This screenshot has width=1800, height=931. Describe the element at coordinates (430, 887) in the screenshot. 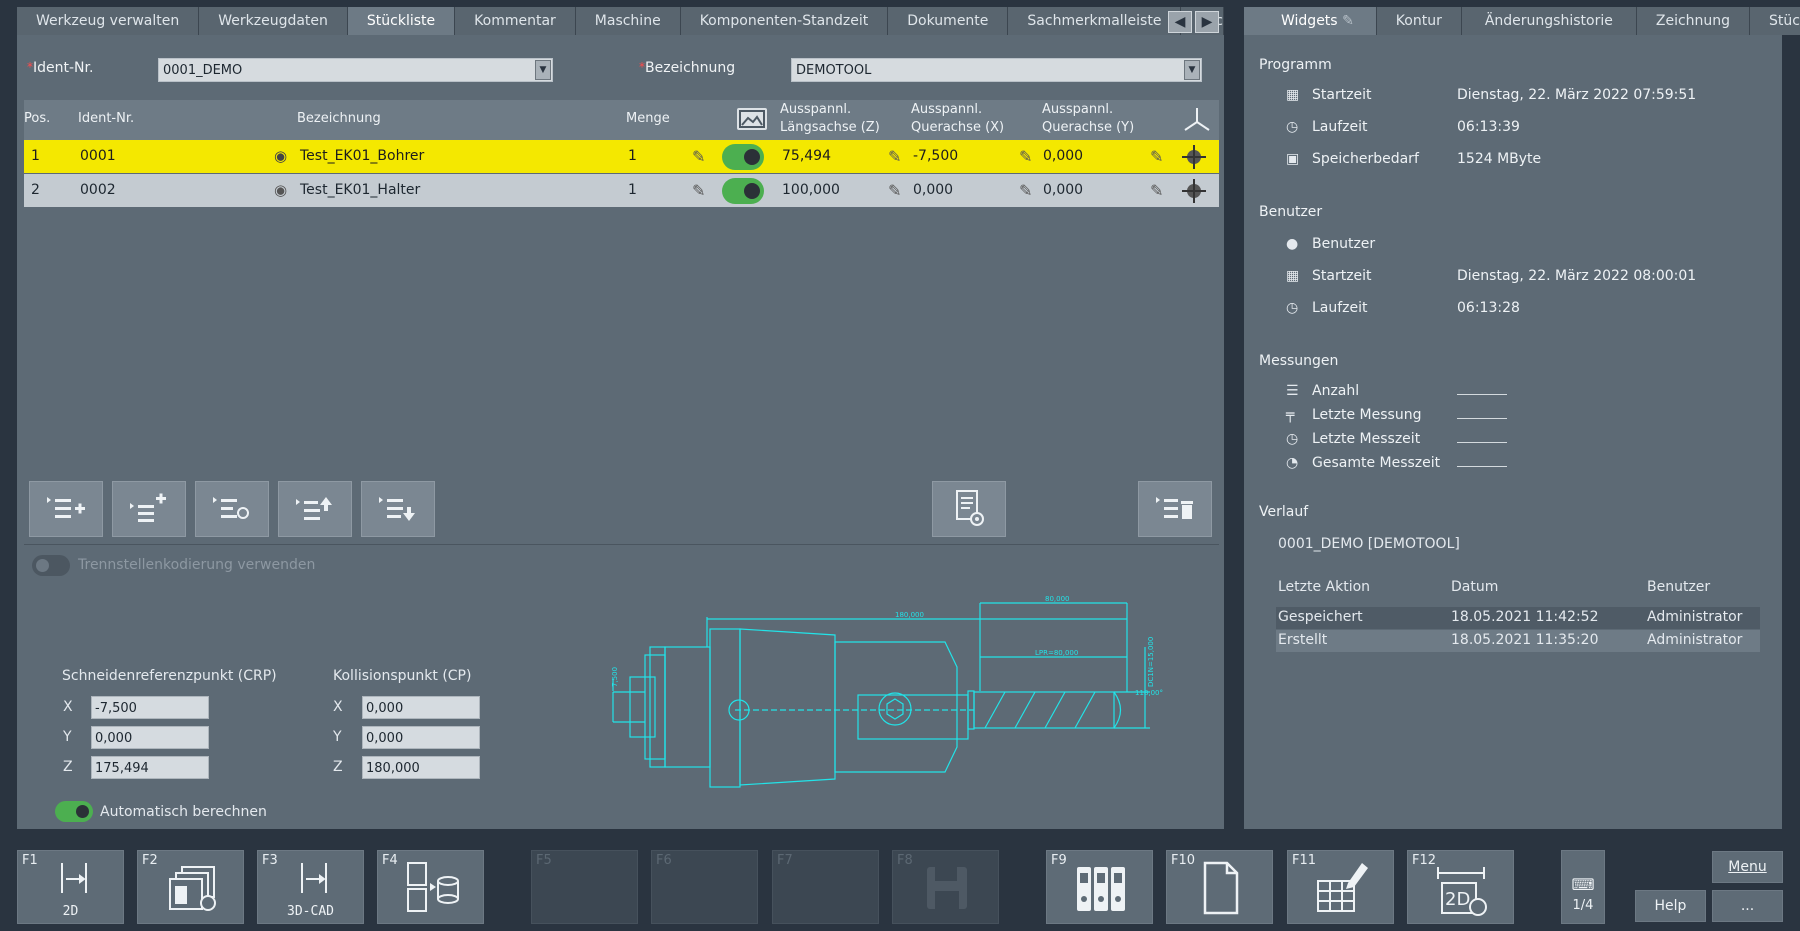

I see `f4-button: F4` at that location.